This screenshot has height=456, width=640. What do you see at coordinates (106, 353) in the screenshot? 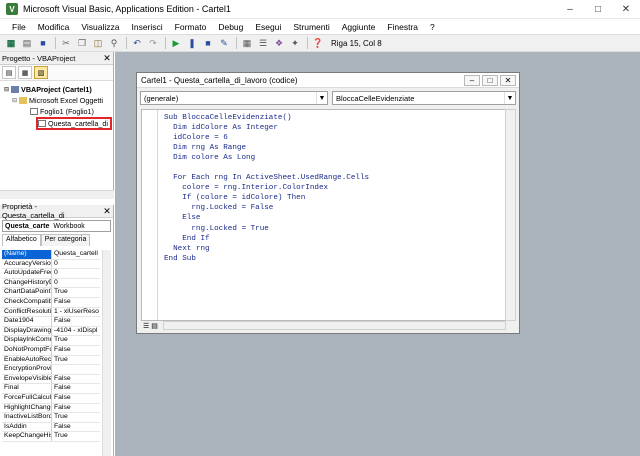
I see `properties-vscrollbar` at bounding box center [106, 353].